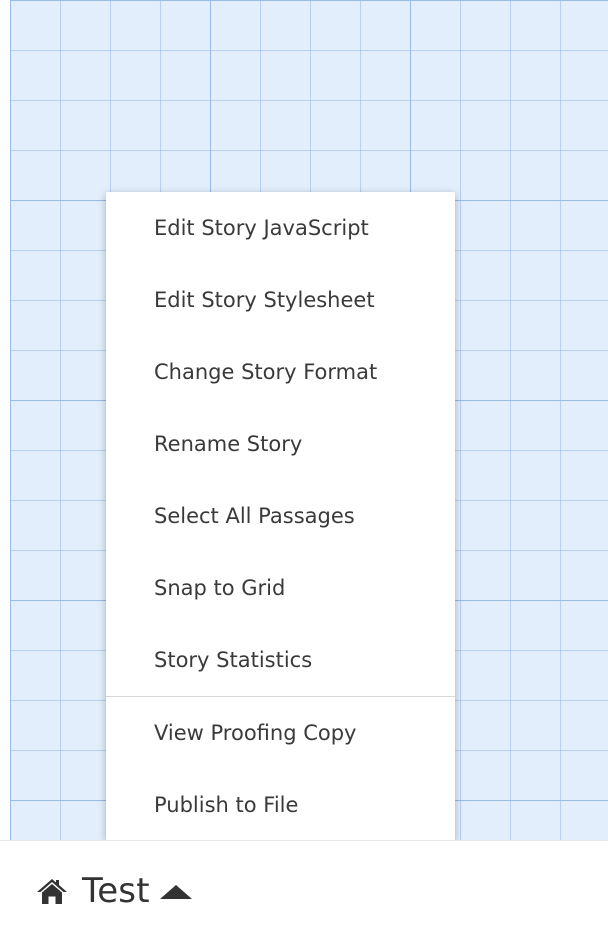 The width and height of the screenshot is (608, 940). I want to click on story-name: Test, so click(116, 891).